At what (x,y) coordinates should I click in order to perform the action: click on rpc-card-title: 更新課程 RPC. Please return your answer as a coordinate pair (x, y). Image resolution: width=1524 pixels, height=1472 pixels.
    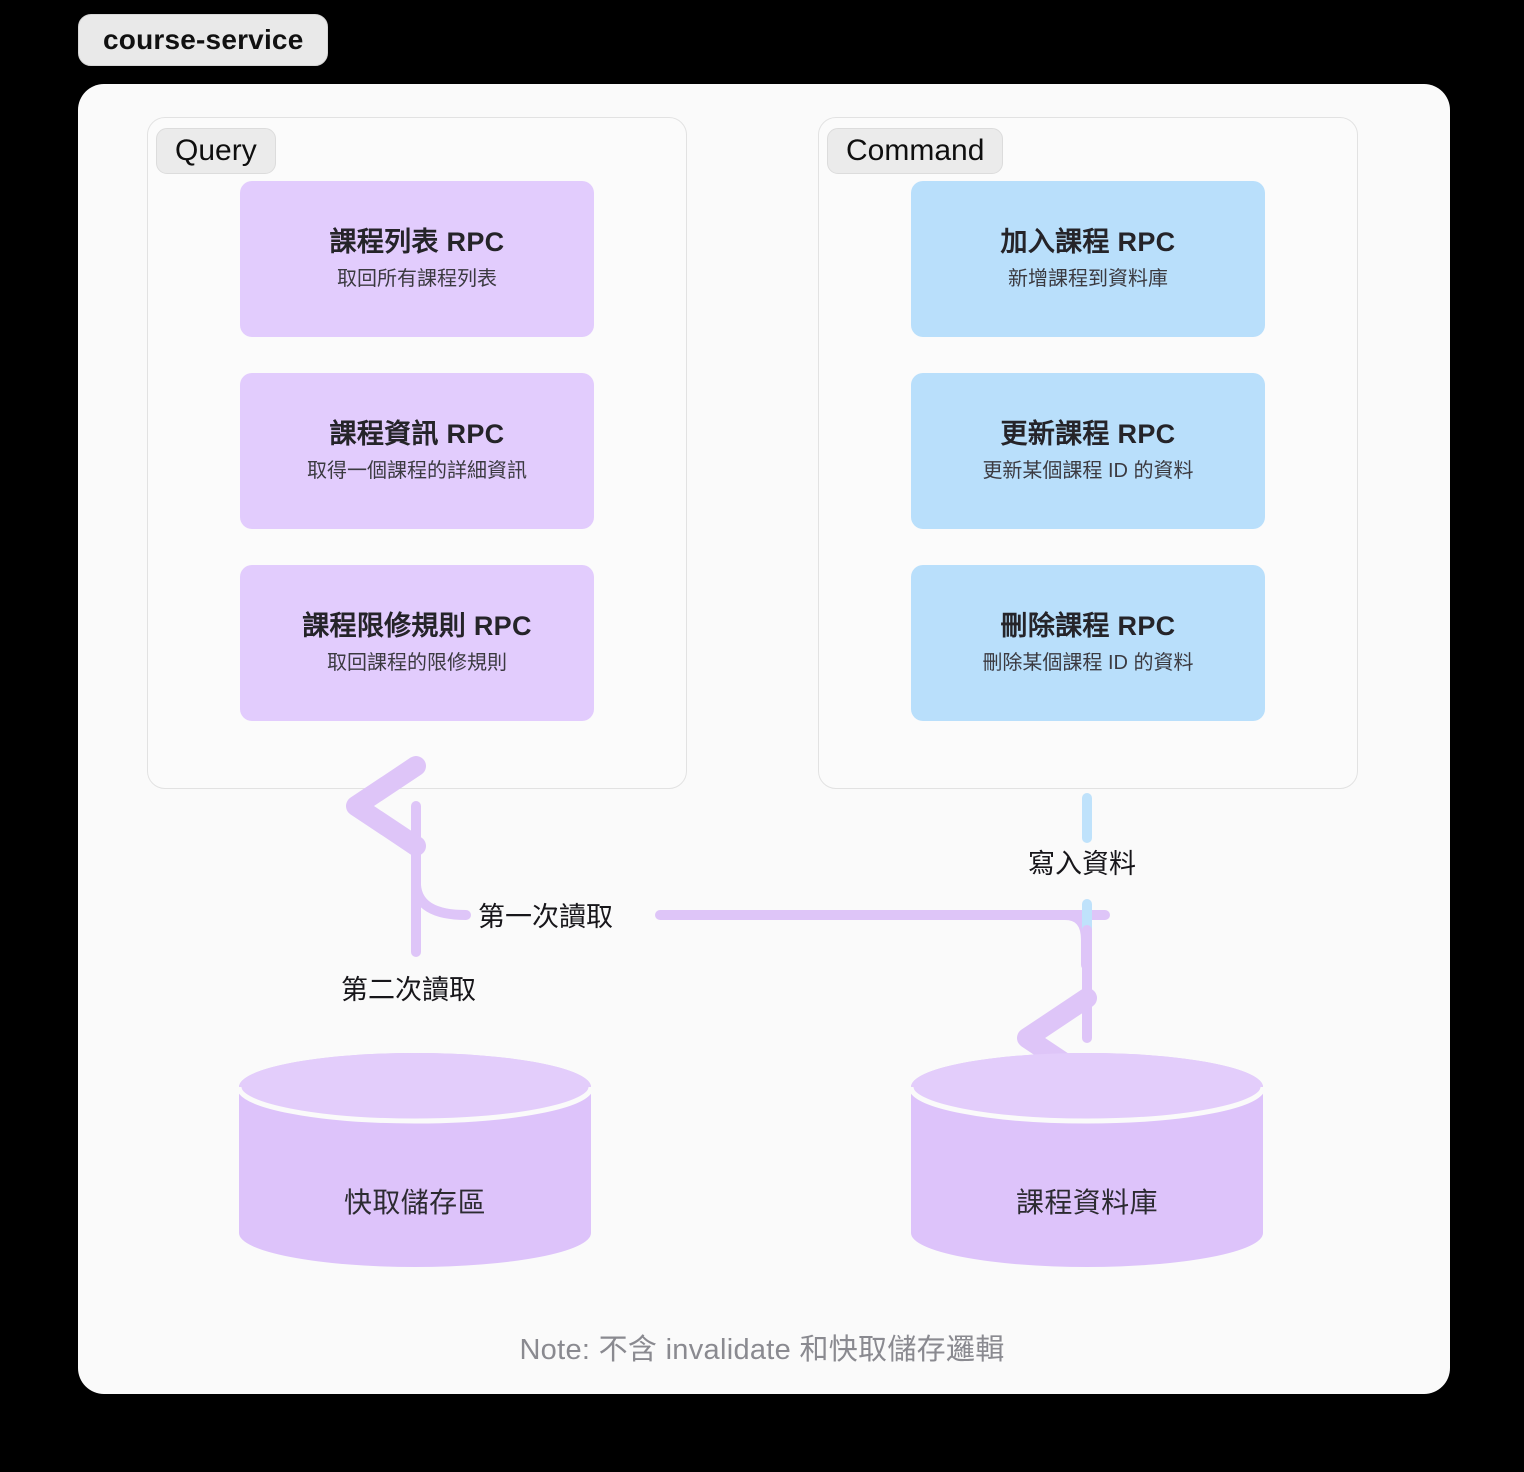
    Looking at the image, I should click on (1088, 434).